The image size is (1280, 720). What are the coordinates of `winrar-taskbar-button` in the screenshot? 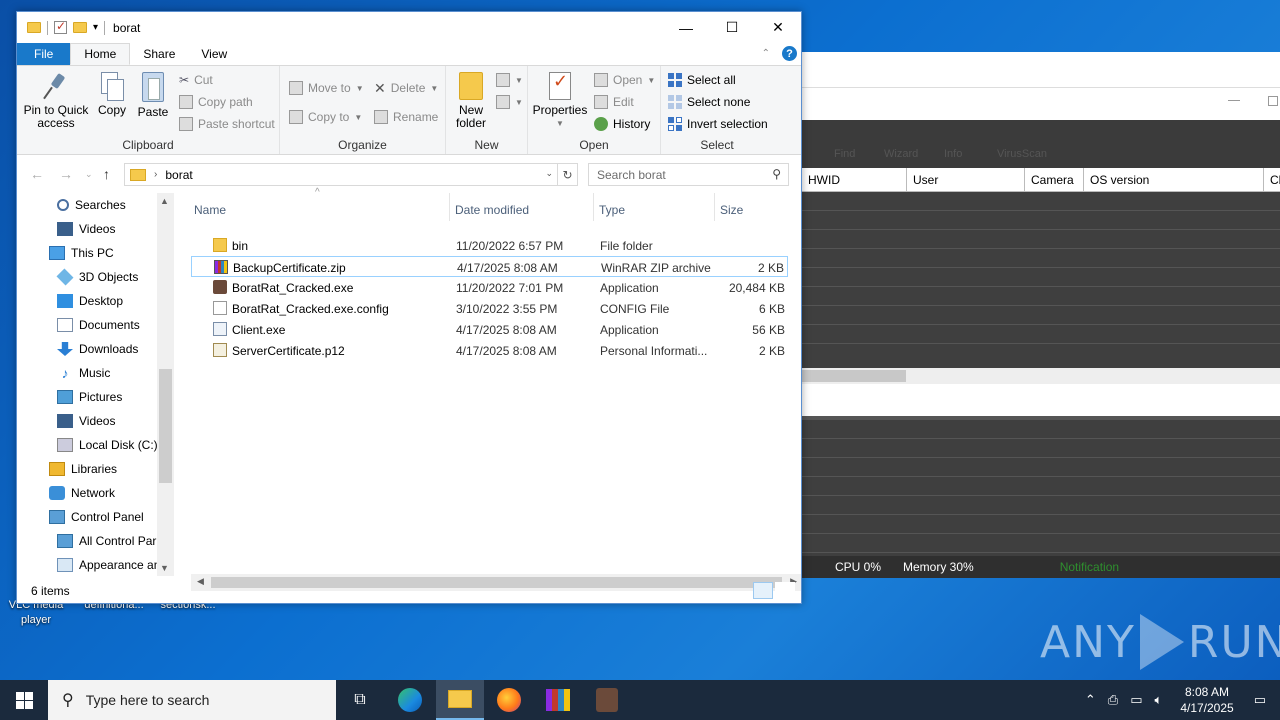 It's located at (558, 700).